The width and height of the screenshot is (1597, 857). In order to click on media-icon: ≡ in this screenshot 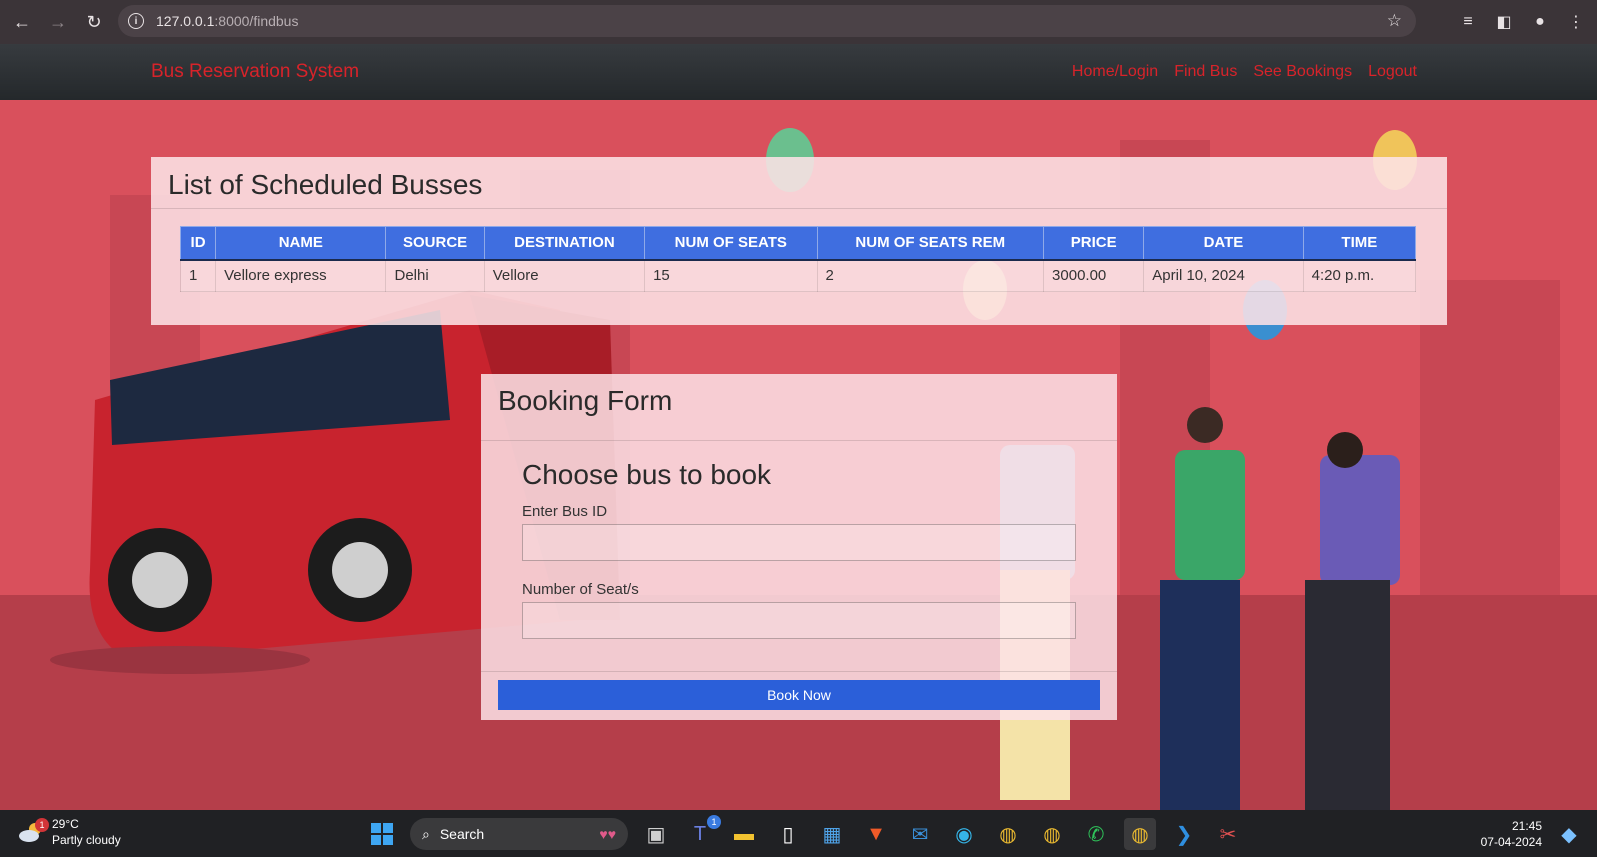, I will do `click(1468, 22)`.